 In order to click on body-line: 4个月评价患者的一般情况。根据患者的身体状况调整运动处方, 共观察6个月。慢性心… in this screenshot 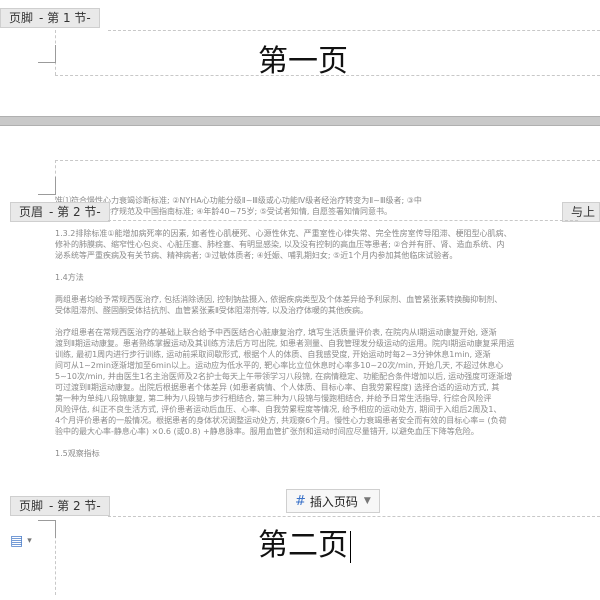, I will do `click(281, 420)`.